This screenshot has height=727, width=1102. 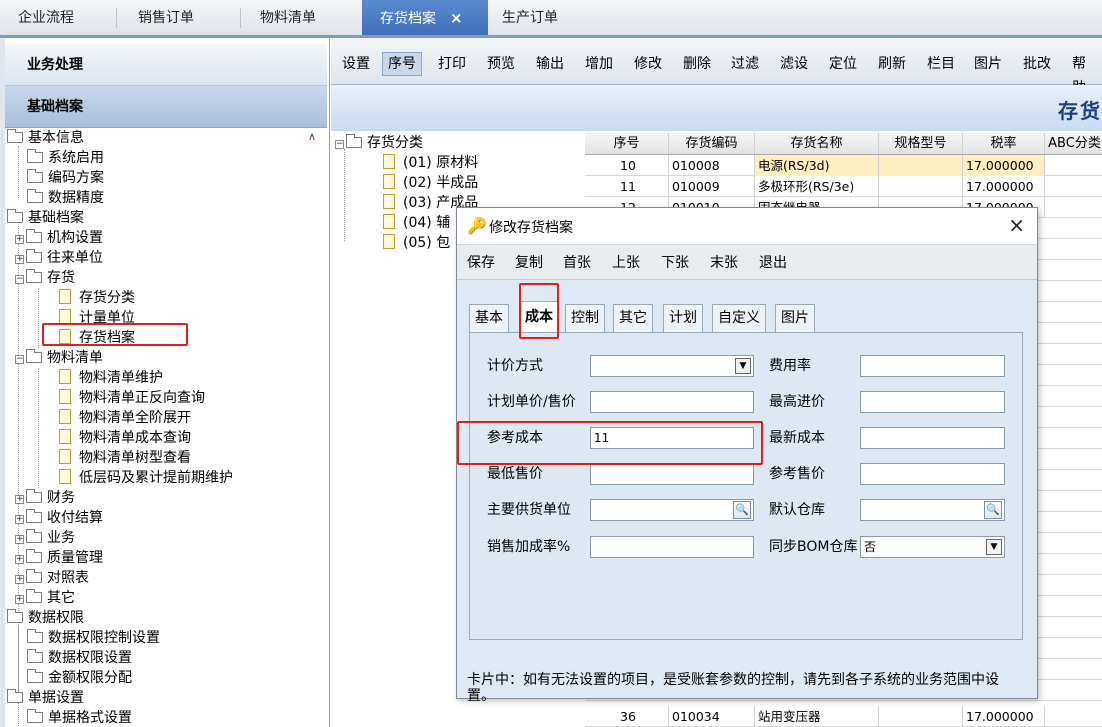 What do you see at coordinates (356, 64) in the screenshot?
I see `toolbar-settings-button: 设置` at bounding box center [356, 64].